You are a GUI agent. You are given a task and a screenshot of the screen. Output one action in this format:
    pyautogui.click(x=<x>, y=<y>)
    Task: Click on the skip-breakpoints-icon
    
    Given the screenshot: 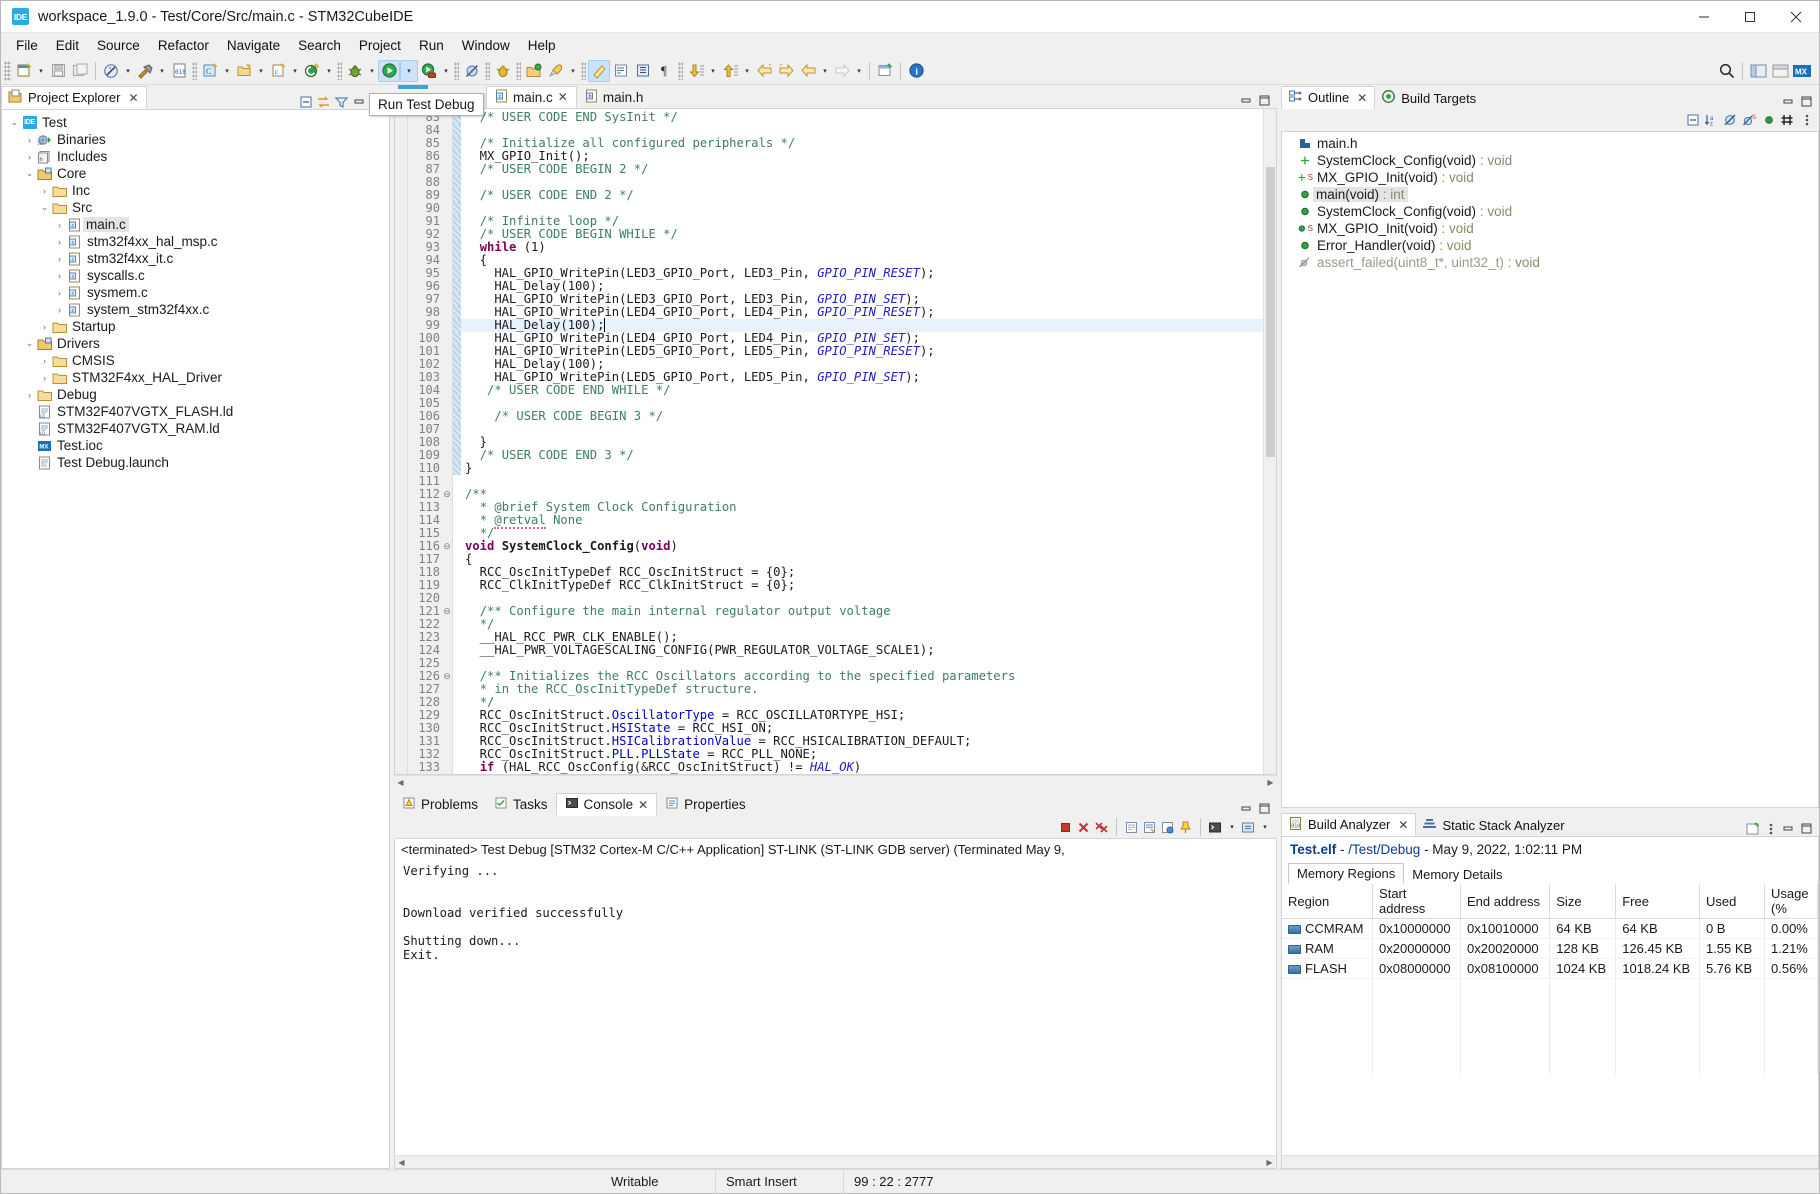 What is the action you would take?
    pyautogui.click(x=472, y=71)
    